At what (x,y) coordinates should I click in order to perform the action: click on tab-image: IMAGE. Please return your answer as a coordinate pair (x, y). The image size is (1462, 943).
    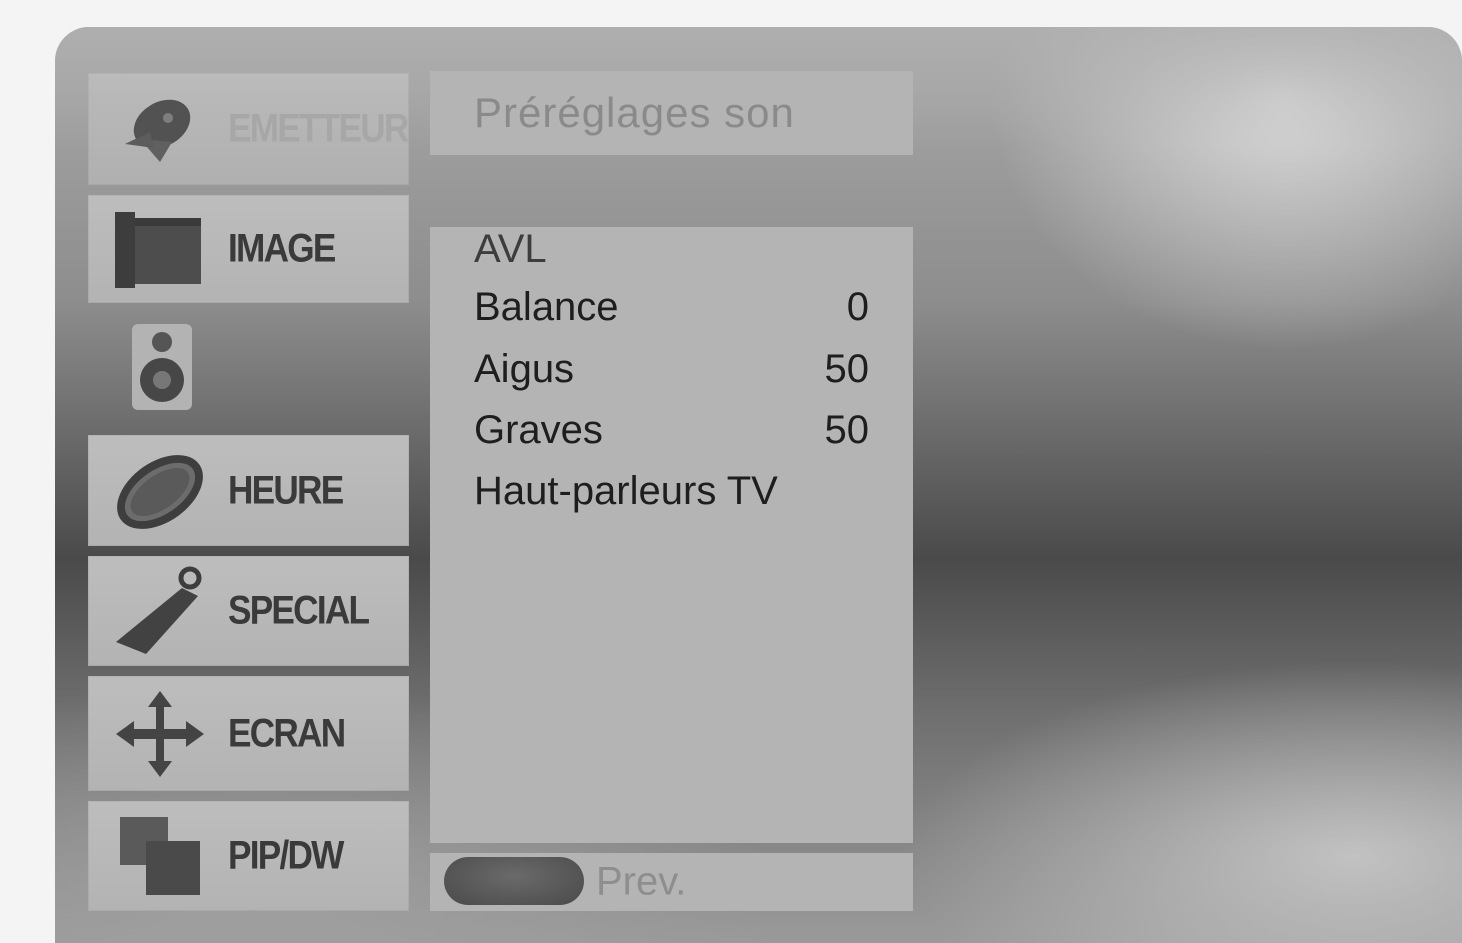
    Looking at the image, I should click on (248, 249).